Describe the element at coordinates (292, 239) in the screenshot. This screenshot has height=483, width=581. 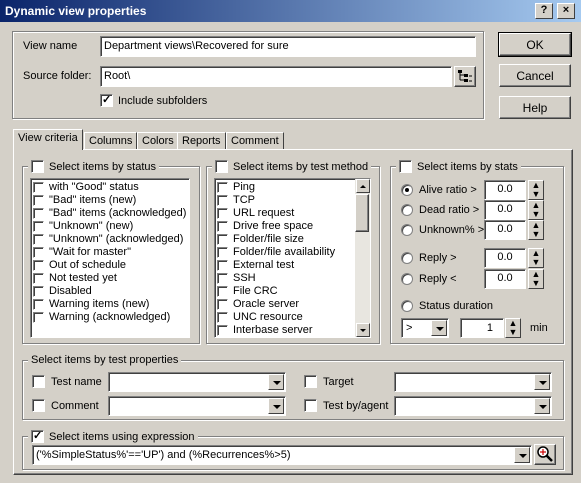
I see `list-item: Folder/file size` at that location.